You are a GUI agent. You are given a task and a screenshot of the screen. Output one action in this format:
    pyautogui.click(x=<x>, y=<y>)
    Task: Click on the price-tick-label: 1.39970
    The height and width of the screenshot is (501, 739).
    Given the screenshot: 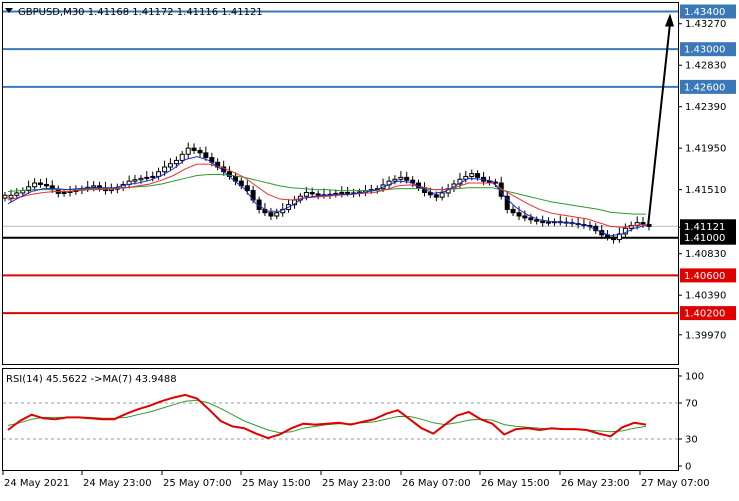 What is the action you would take?
    pyautogui.click(x=705, y=335)
    